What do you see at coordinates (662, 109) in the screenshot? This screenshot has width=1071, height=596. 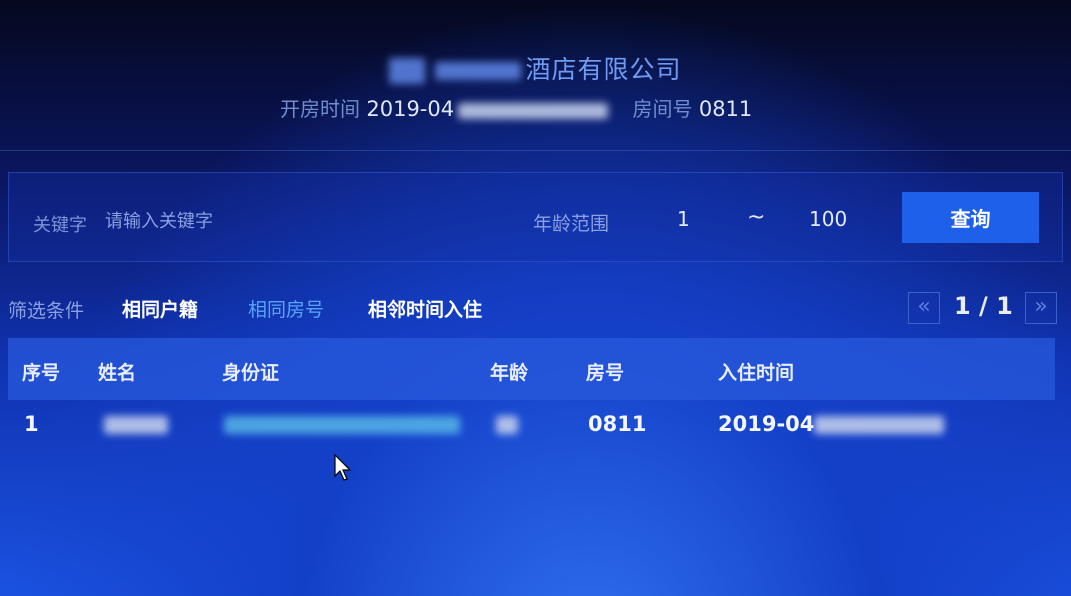 I see `room-number-label: 房间号` at bounding box center [662, 109].